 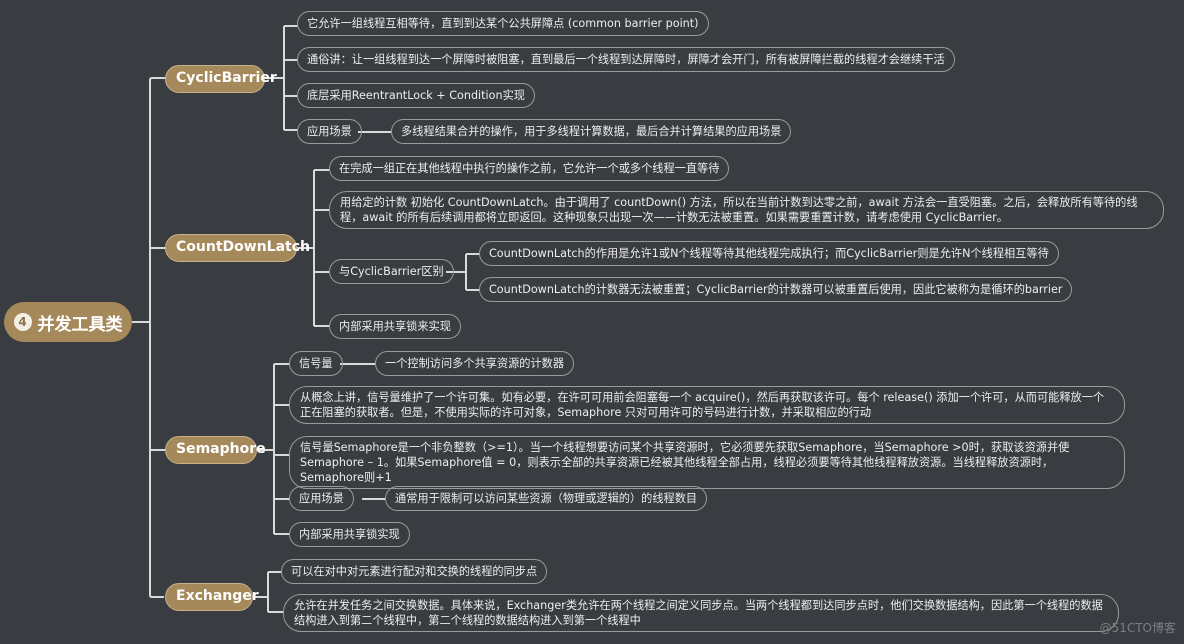 What do you see at coordinates (80, 324) in the screenshot?
I see `root-label: 并发工具类` at bounding box center [80, 324].